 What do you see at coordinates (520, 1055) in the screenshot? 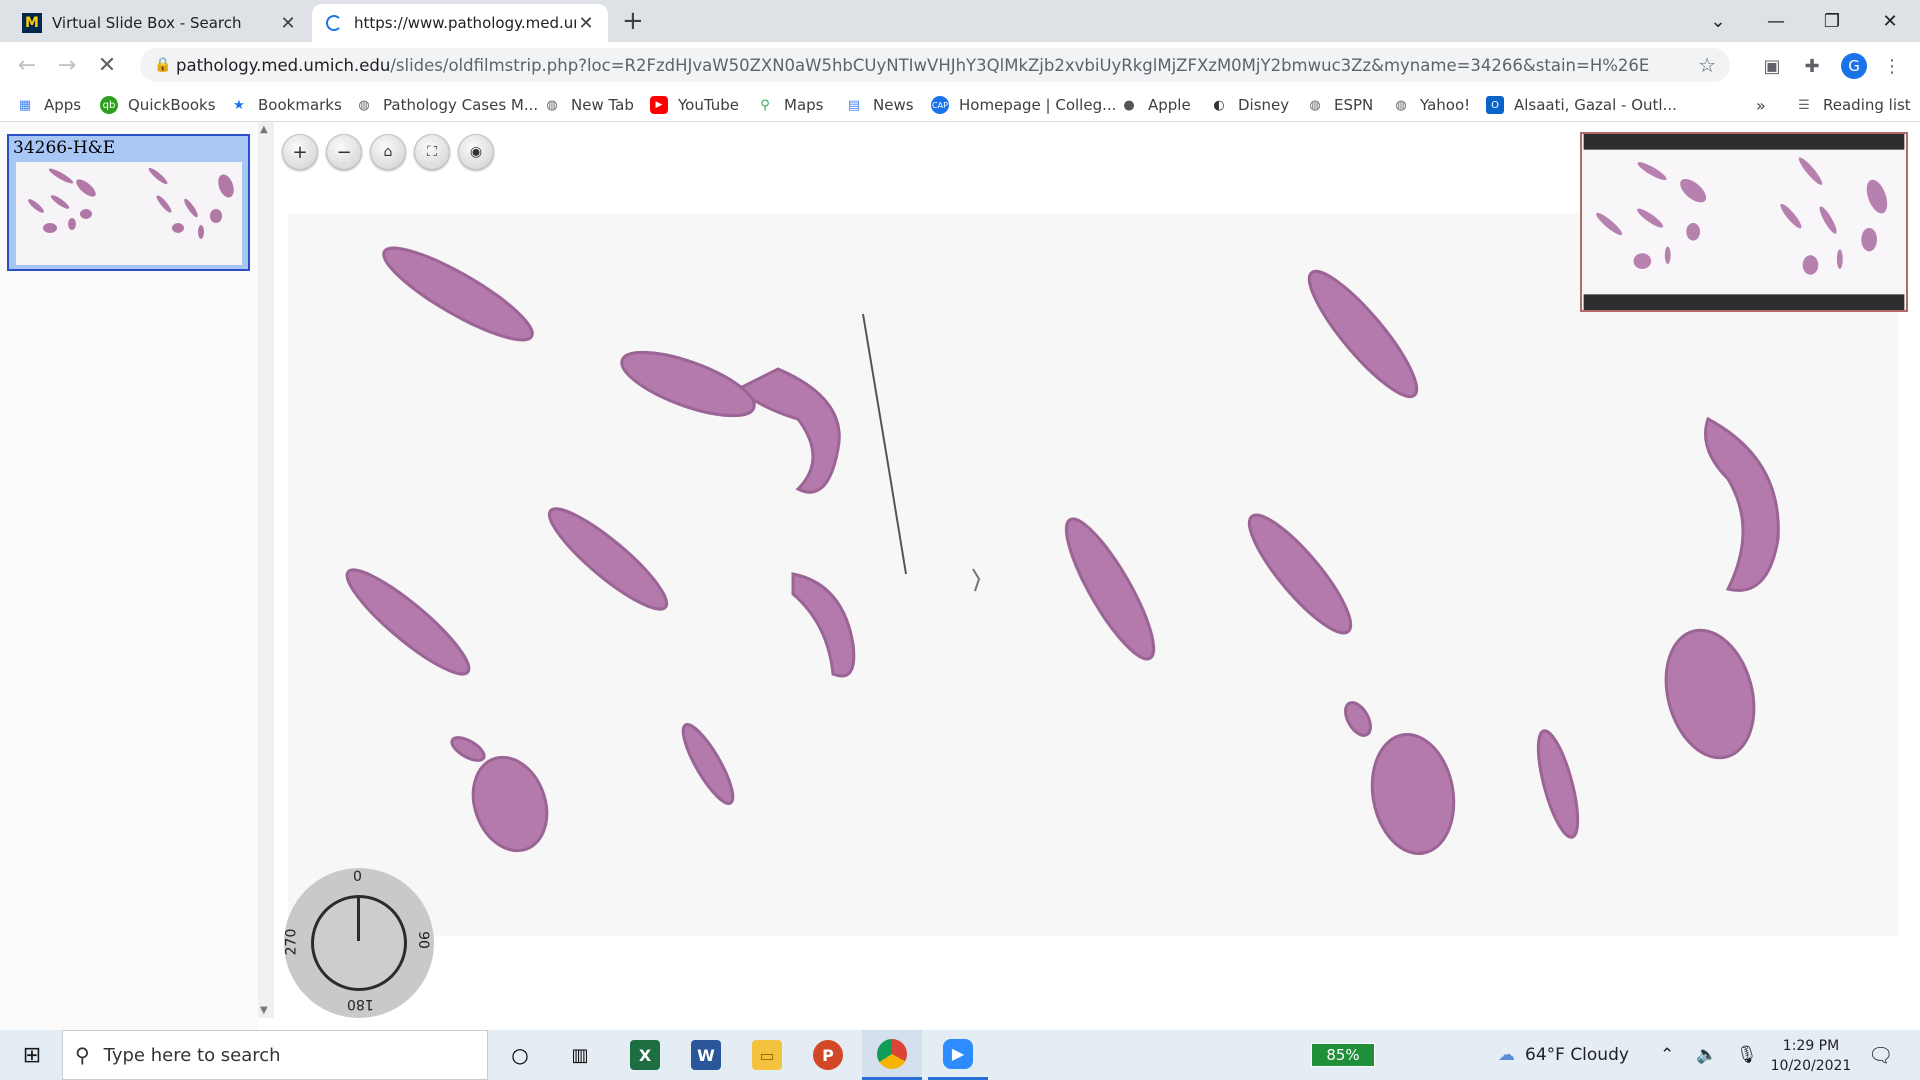
I see `cortana-icon: ○` at bounding box center [520, 1055].